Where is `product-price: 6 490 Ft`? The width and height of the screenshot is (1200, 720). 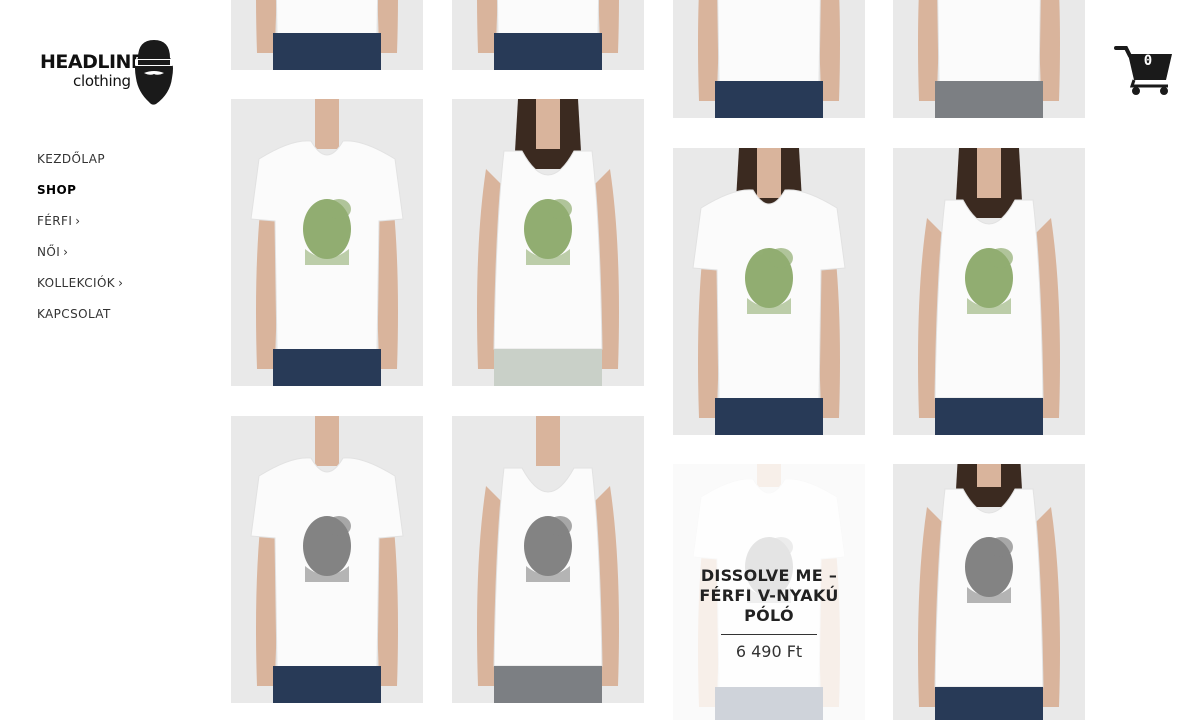 product-price: 6 490 Ft is located at coordinates (769, 651).